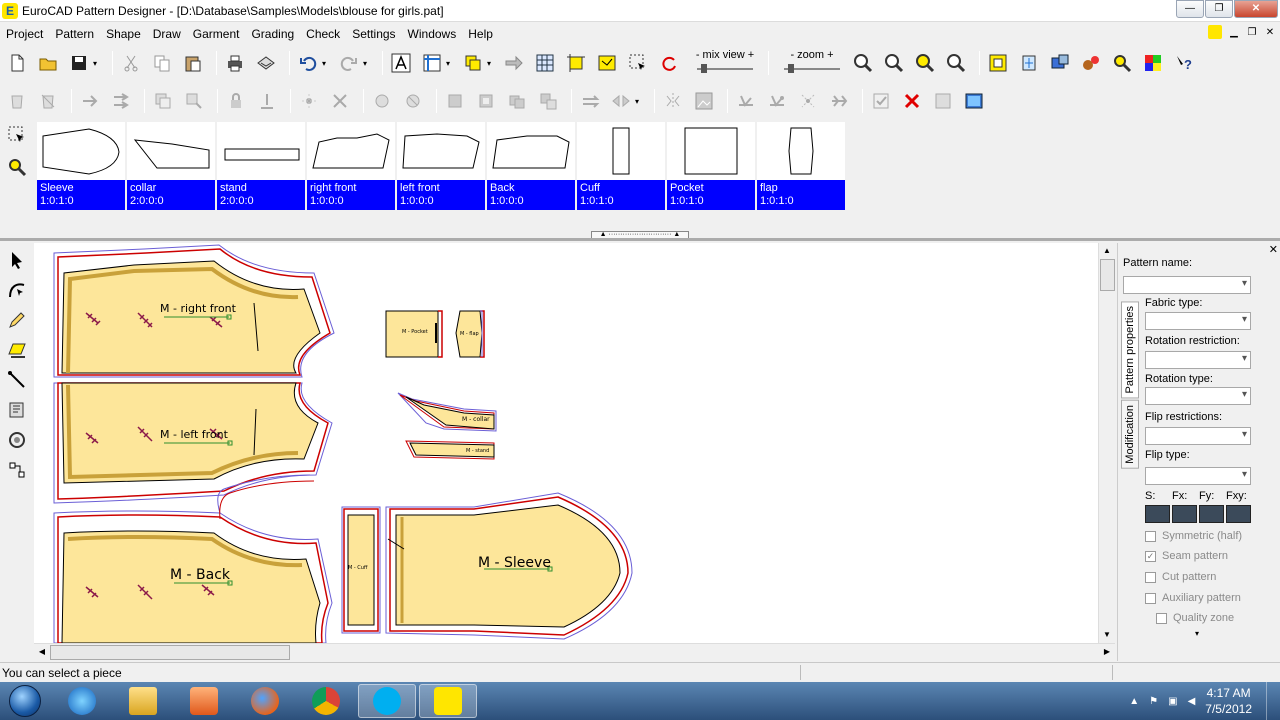  What do you see at coordinates (24, 34) in the screenshot?
I see `menu-project: Project` at bounding box center [24, 34].